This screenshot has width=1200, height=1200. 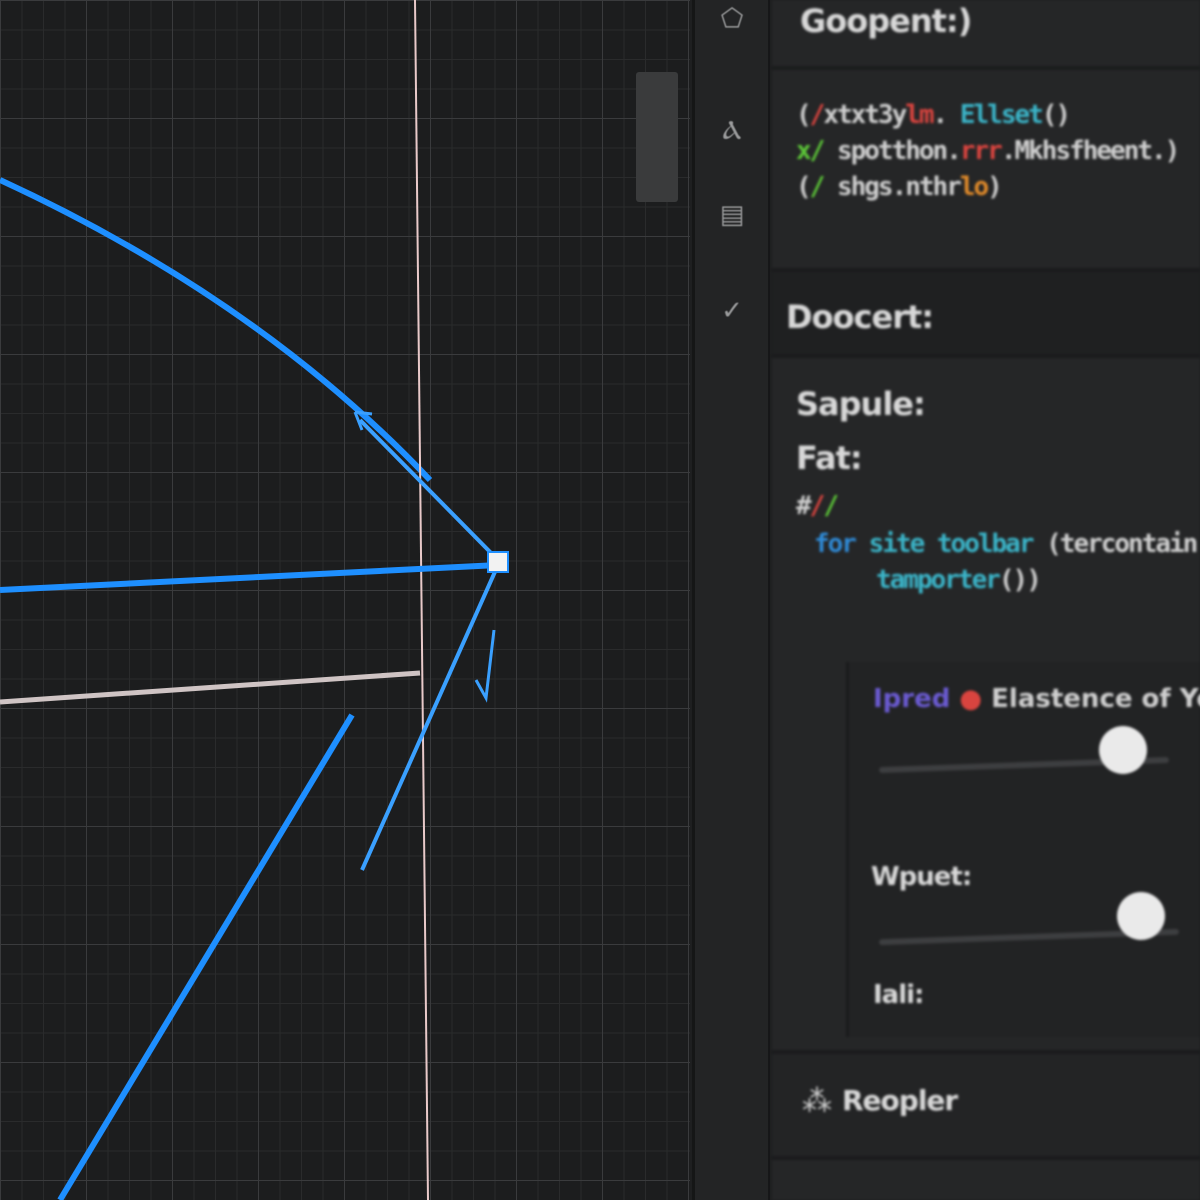 What do you see at coordinates (1122, 544) in the screenshot?
I see `code-token: (tercontain` at bounding box center [1122, 544].